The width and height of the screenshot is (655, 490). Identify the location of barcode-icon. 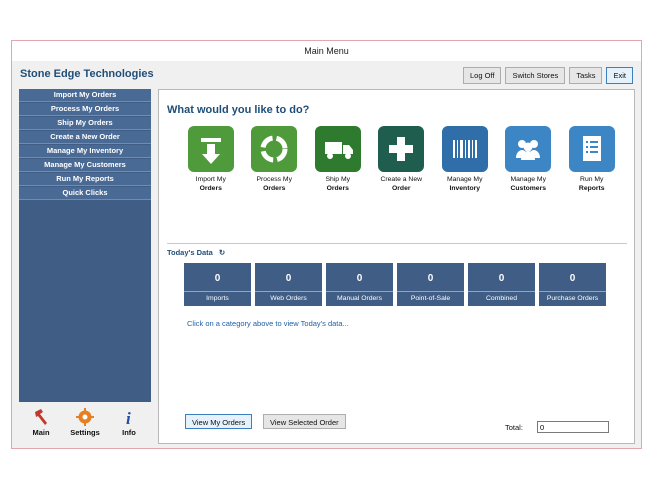
(464, 149).